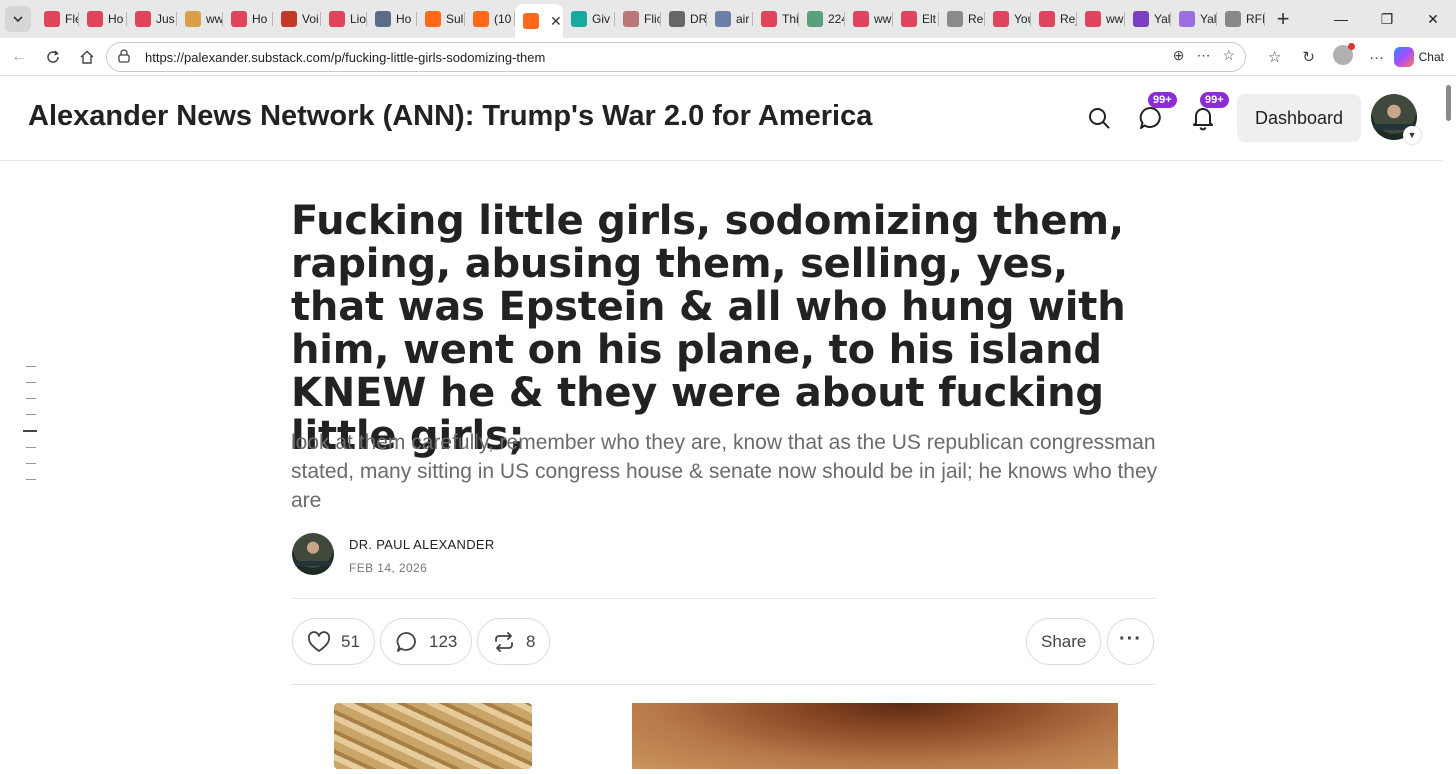 The image size is (1456, 774). I want to click on window-controls: — ❐ ✕, so click(1387, 19).